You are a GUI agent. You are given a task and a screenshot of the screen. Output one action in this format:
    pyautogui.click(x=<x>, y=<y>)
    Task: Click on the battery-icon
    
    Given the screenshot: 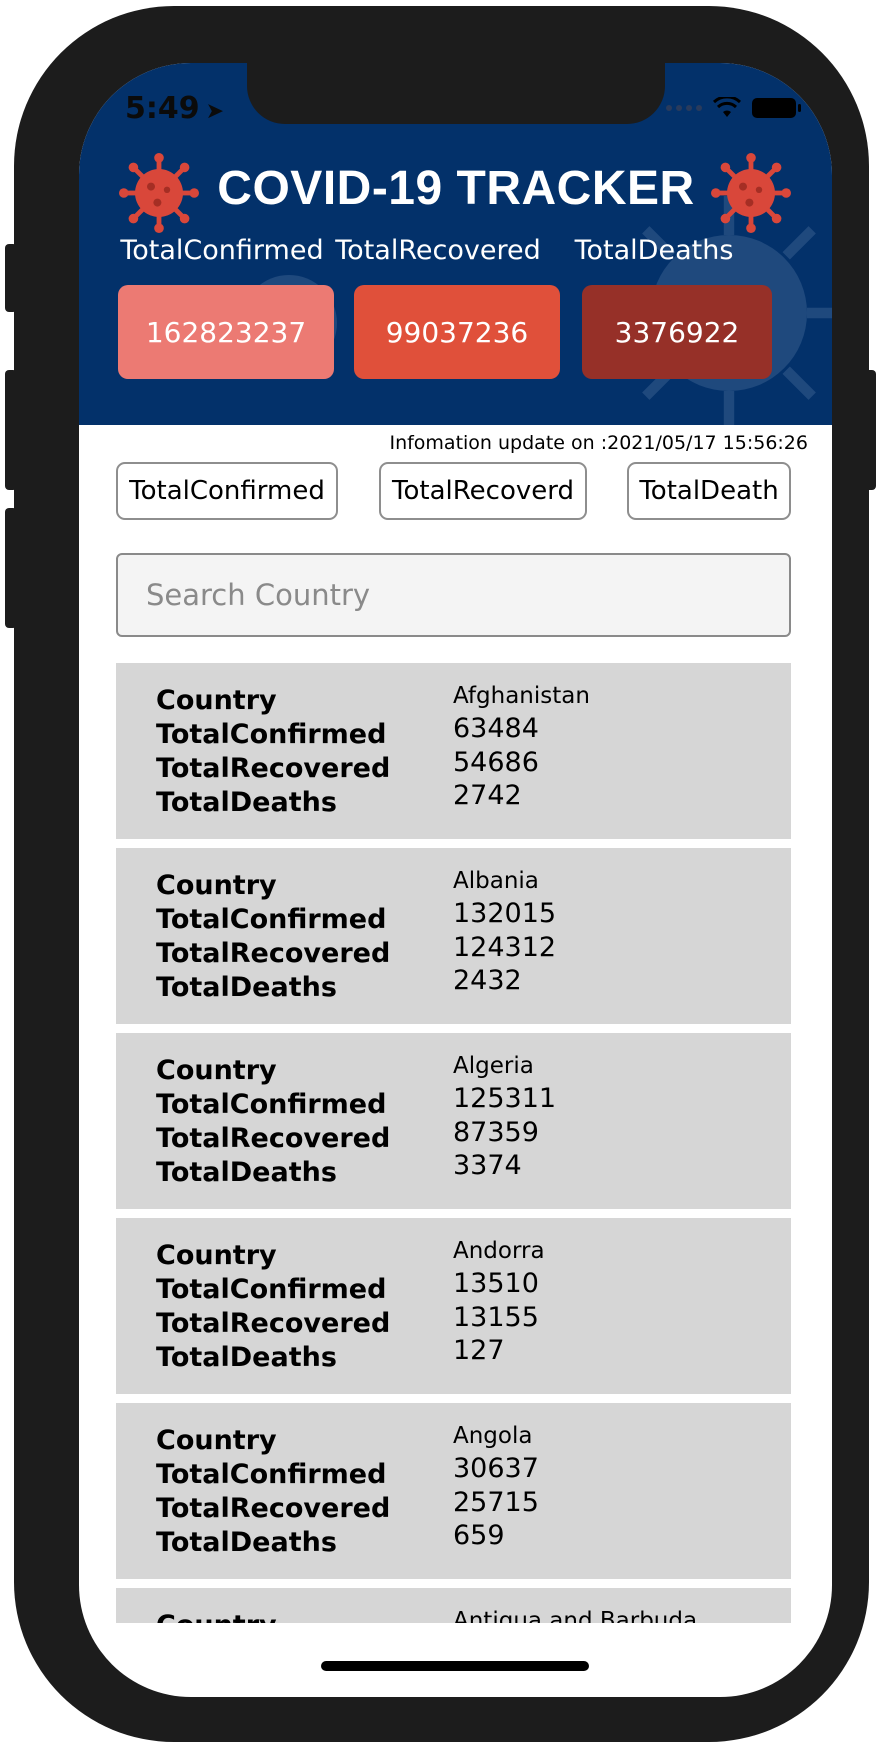 What is the action you would take?
    pyautogui.click(x=776, y=108)
    